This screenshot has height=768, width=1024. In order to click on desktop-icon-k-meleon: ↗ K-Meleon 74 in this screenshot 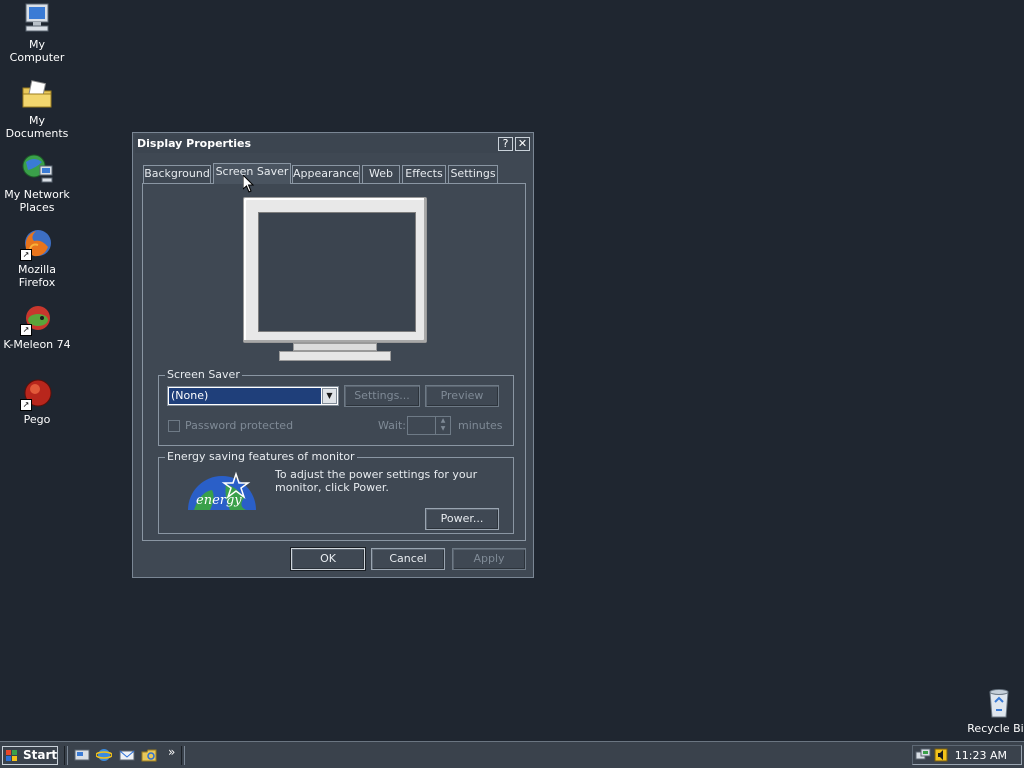, I will do `click(37, 326)`.